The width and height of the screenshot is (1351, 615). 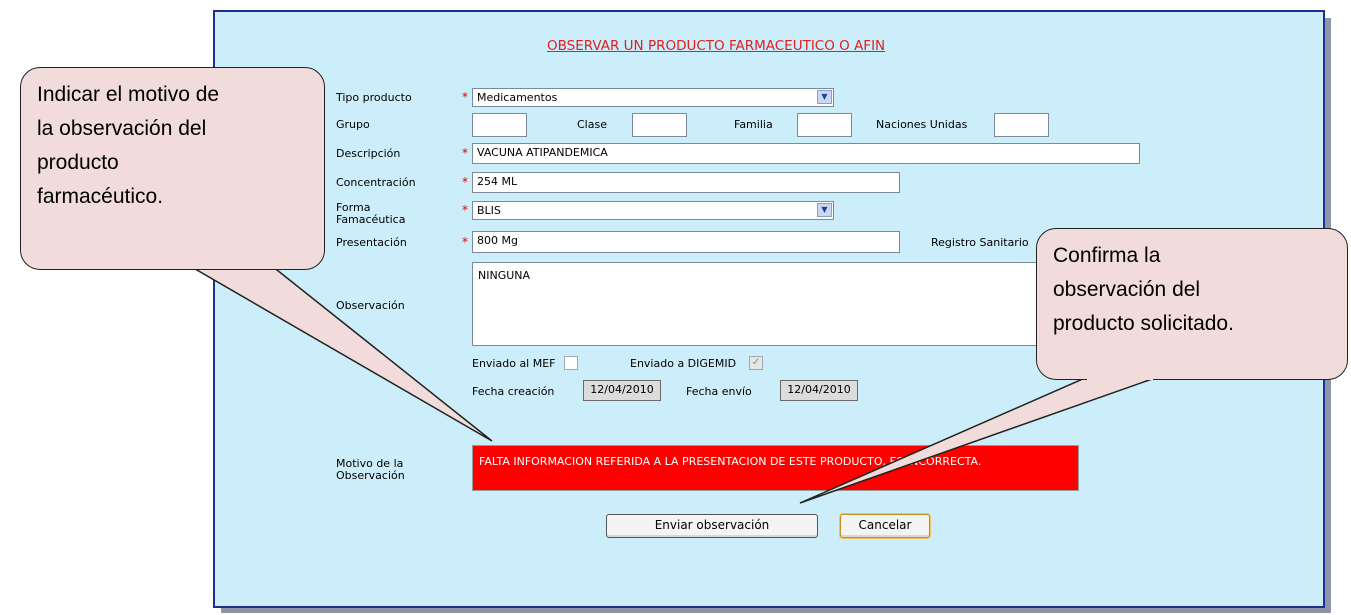 What do you see at coordinates (1143, 323) in the screenshot?
I see `right-callout-line: producto solicitado.` at bounding box center [1143, 323].